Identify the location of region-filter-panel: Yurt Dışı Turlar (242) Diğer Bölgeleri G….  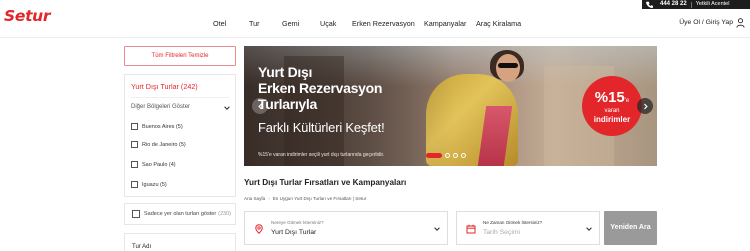
(180, 135).